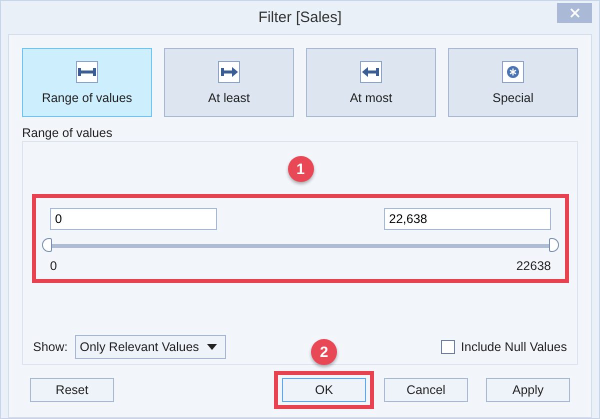 This screenshot has width=600, height=419. What do you see at coordinates (72, 390) in the screenshot?
I see `dialog-button: Reset` at bounding box center [72, 390].